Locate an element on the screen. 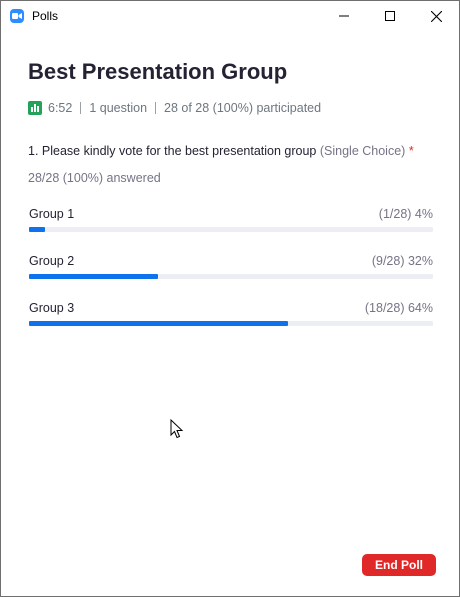  zoom-camera-icon is located at coordinates (17, 16).